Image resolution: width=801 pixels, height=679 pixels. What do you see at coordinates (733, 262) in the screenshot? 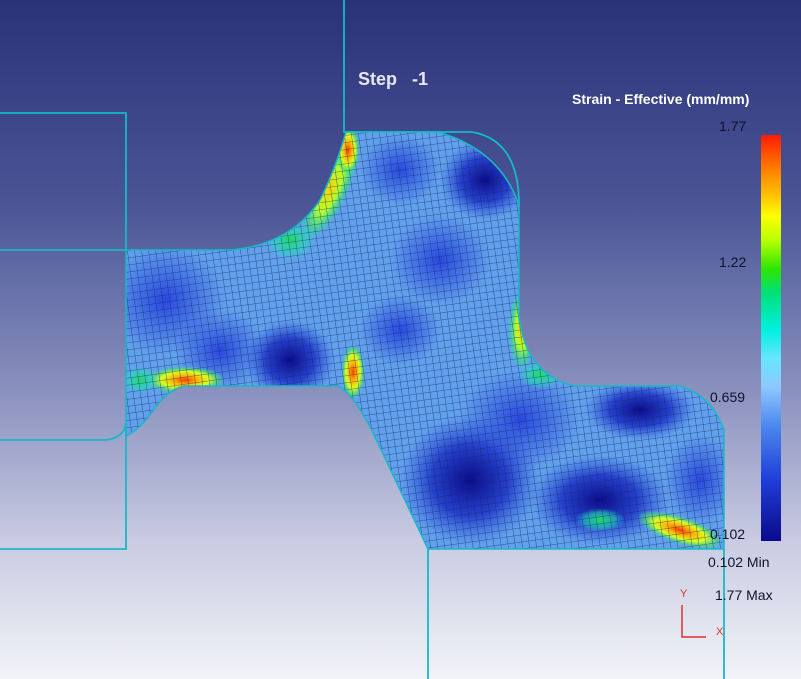
I see `legend-tick-high: 1.22` at bounding box center [733, 262].